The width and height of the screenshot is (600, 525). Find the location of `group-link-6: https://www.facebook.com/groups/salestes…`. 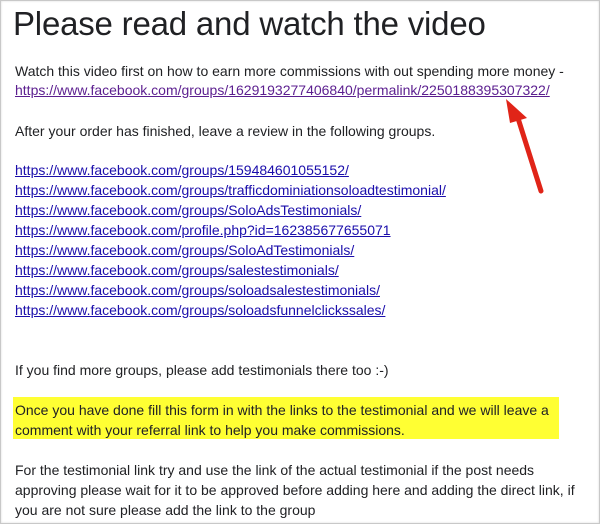

group-link-6: https://www.facebook.com/groups/salestes… is located at coordinates (177, 270).